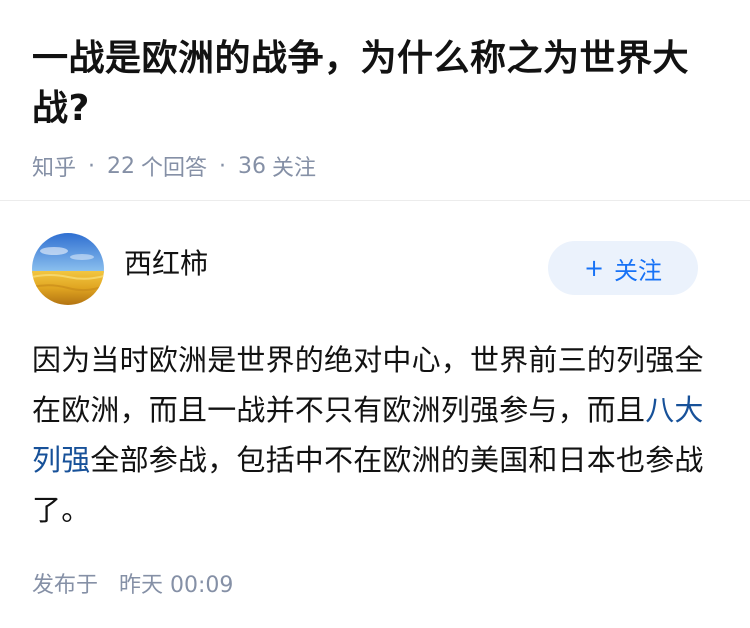 The image size is (750, 628). I want to click on plus-icon: +, so click(594, 268).